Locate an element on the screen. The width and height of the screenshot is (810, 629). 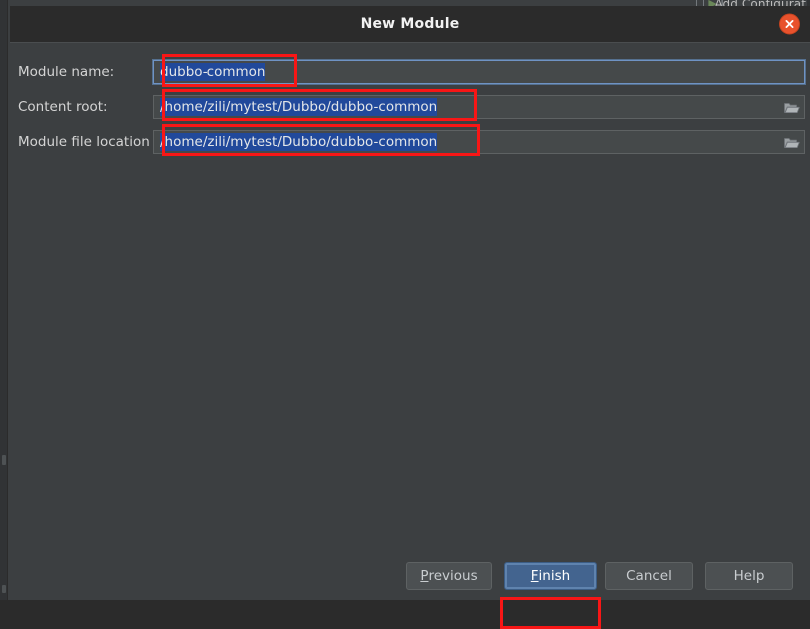
module-file-location-field-wrap: /home/zili/mytest/Dubbo/dubbo-common is located at coordinates (479, 142).